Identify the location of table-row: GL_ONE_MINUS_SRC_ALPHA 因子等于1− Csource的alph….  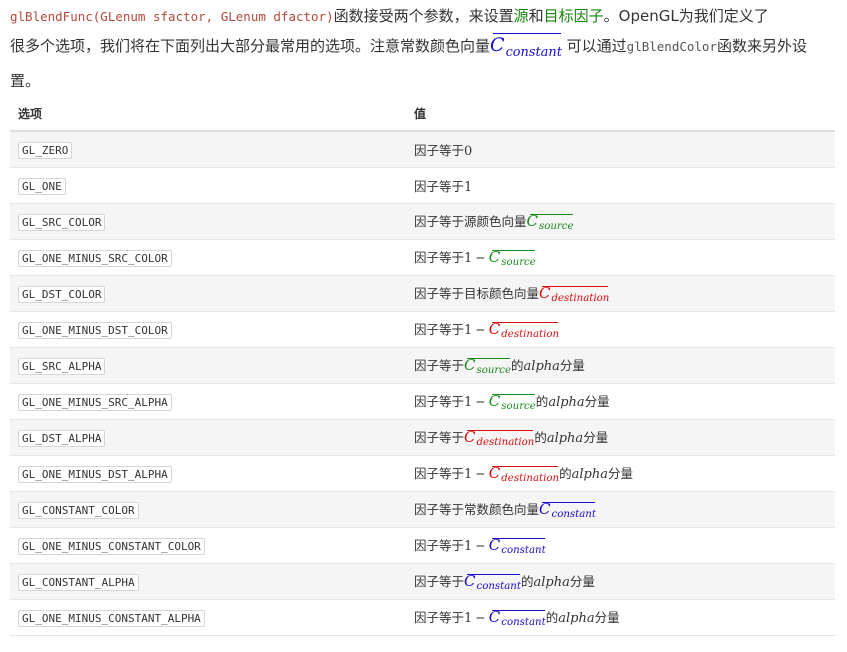
(422, 401).